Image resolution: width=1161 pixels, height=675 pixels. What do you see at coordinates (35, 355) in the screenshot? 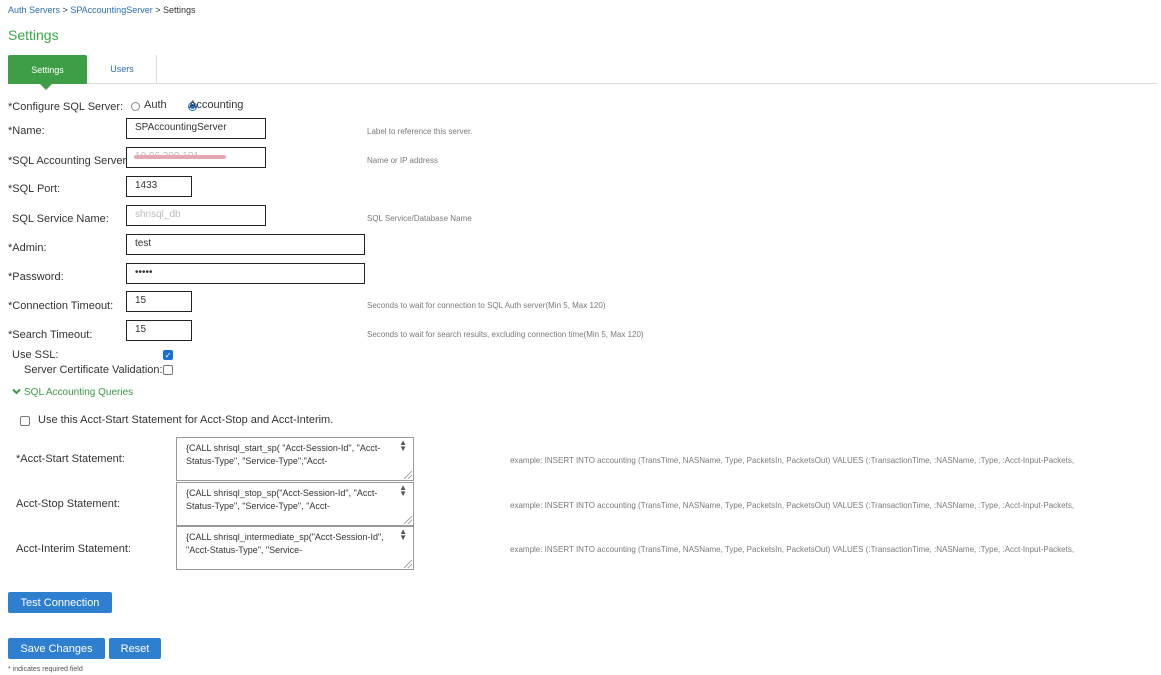
I see `use-ssl-label: Use SSL:` at bounding box center [35, 355].